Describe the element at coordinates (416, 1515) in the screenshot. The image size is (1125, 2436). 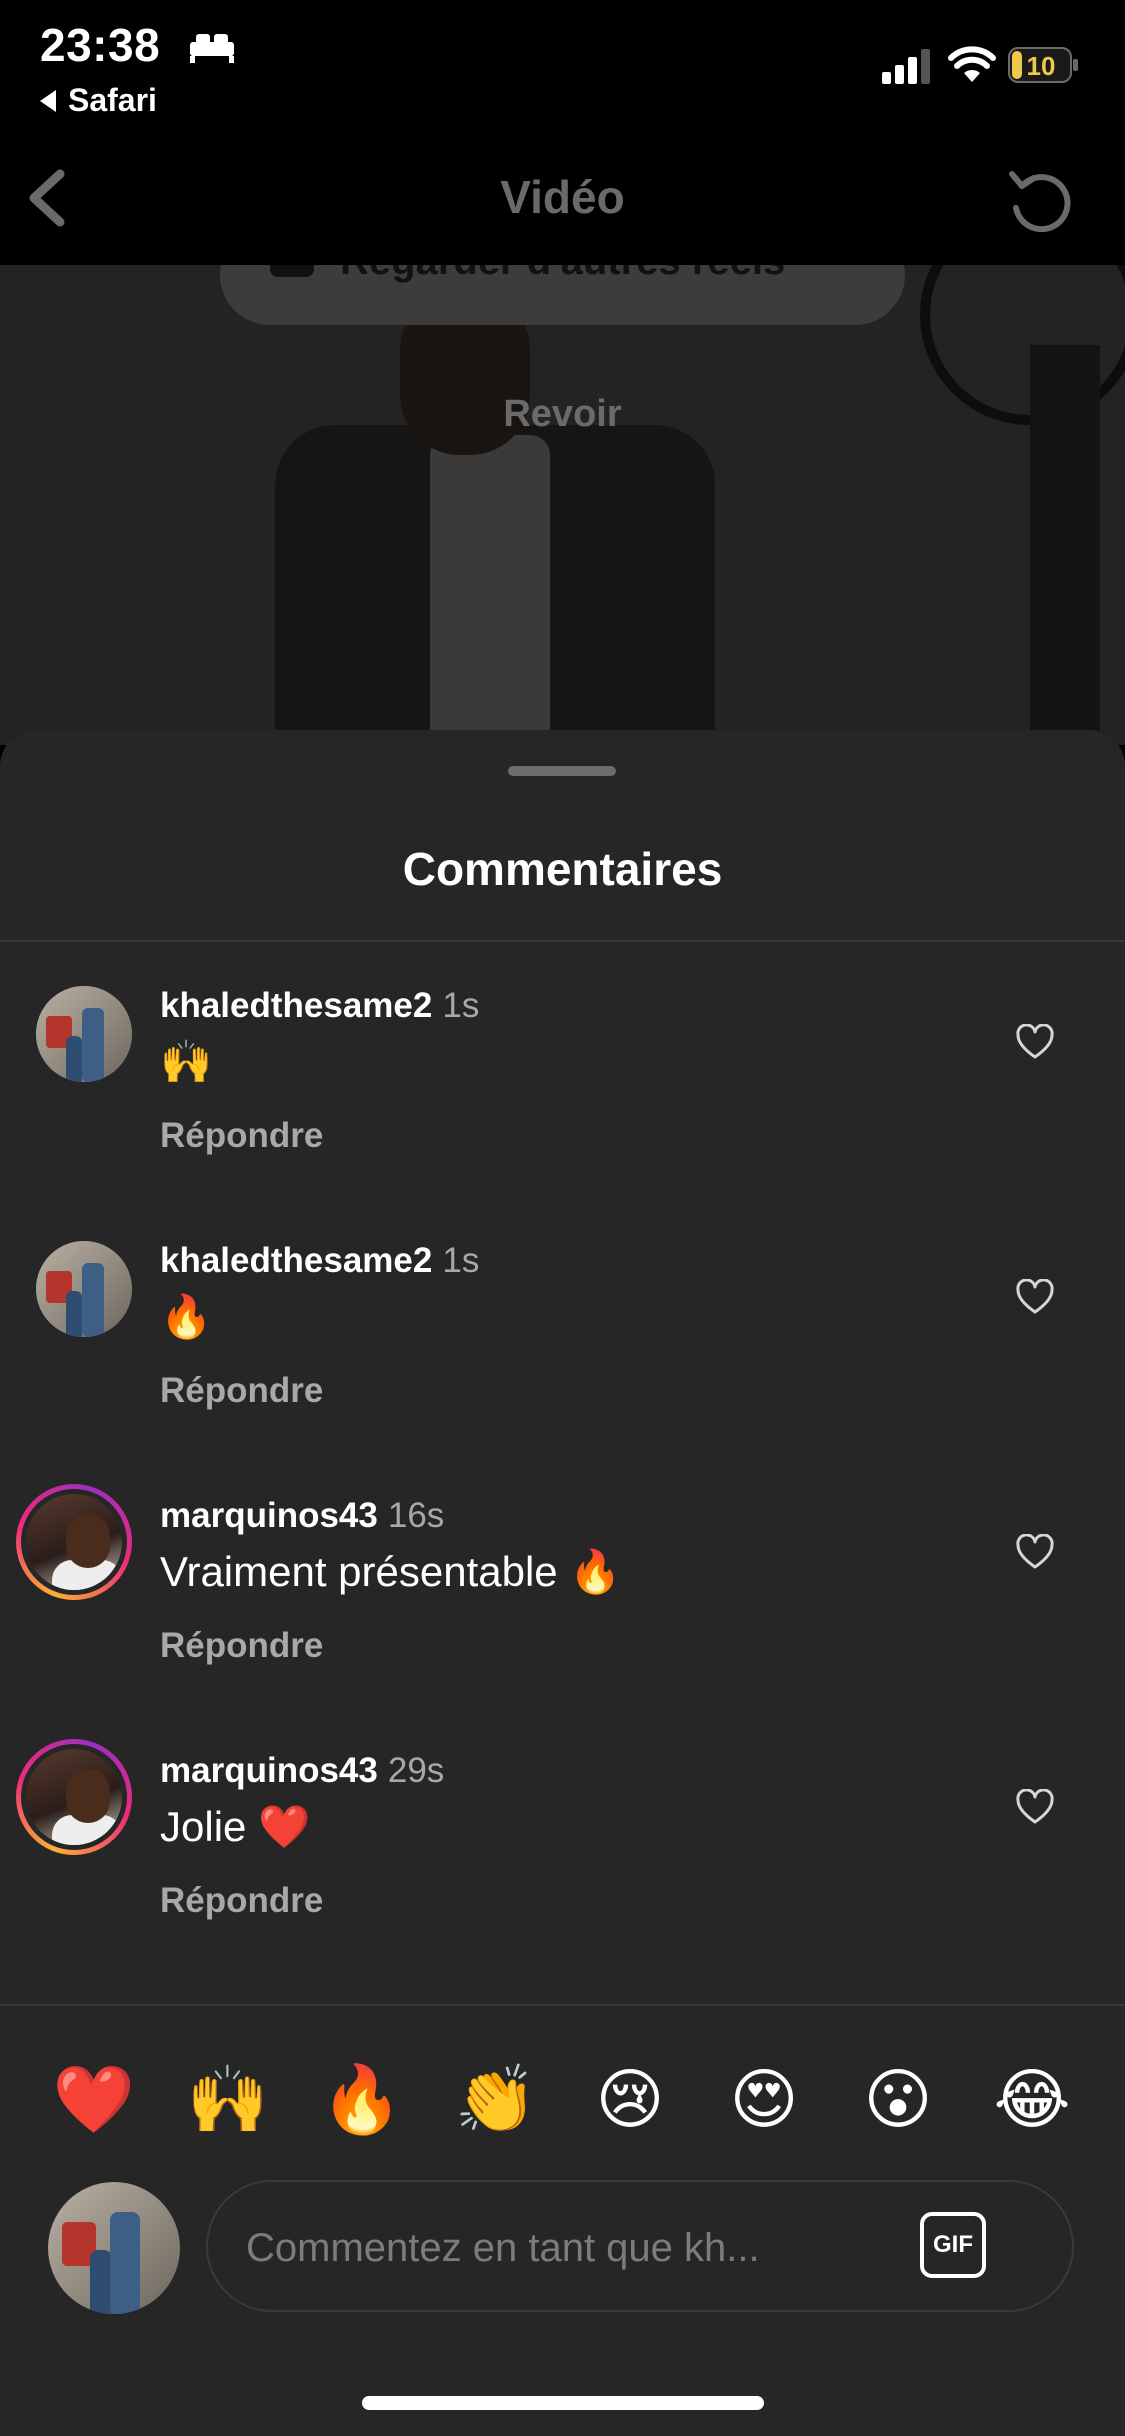
I see `comment-time: 16s` at that location.